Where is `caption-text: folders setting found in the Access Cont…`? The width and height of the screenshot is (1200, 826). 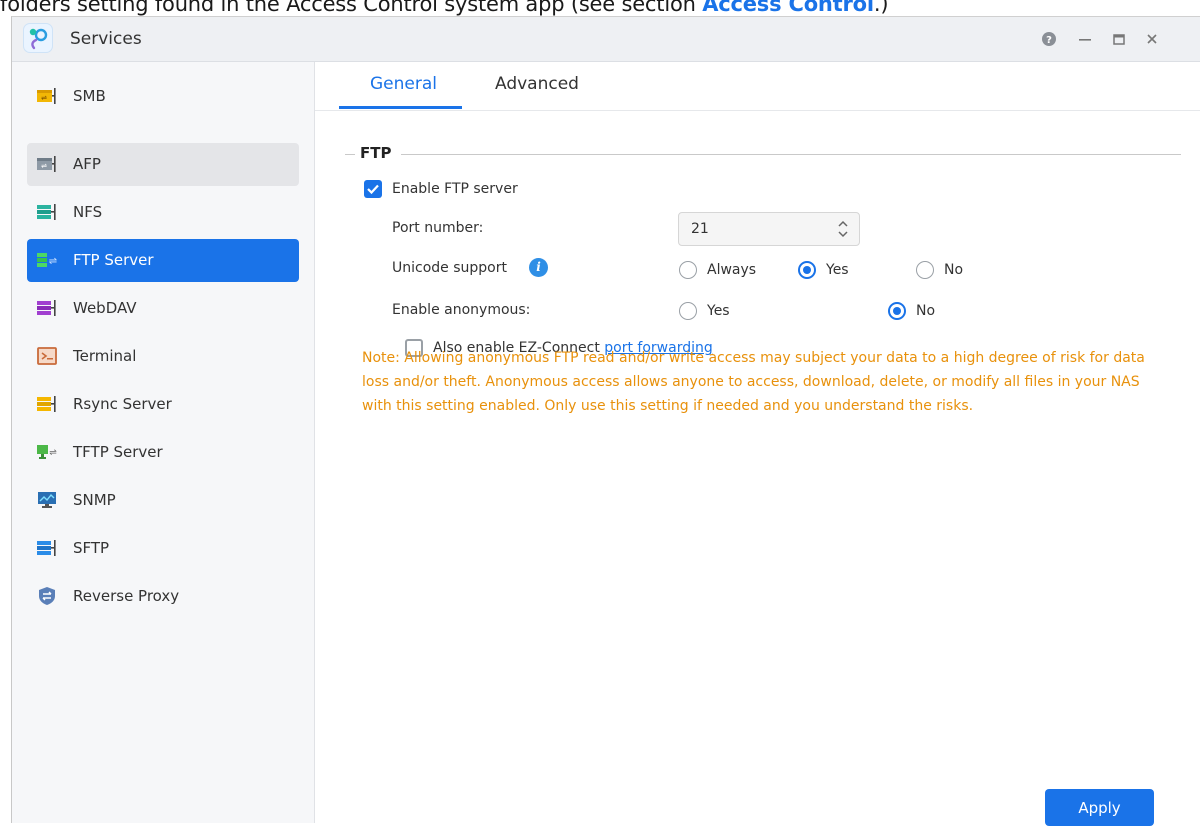 caption-text: folders setting found in the Access Cont… is located at coordinates (351, 8).